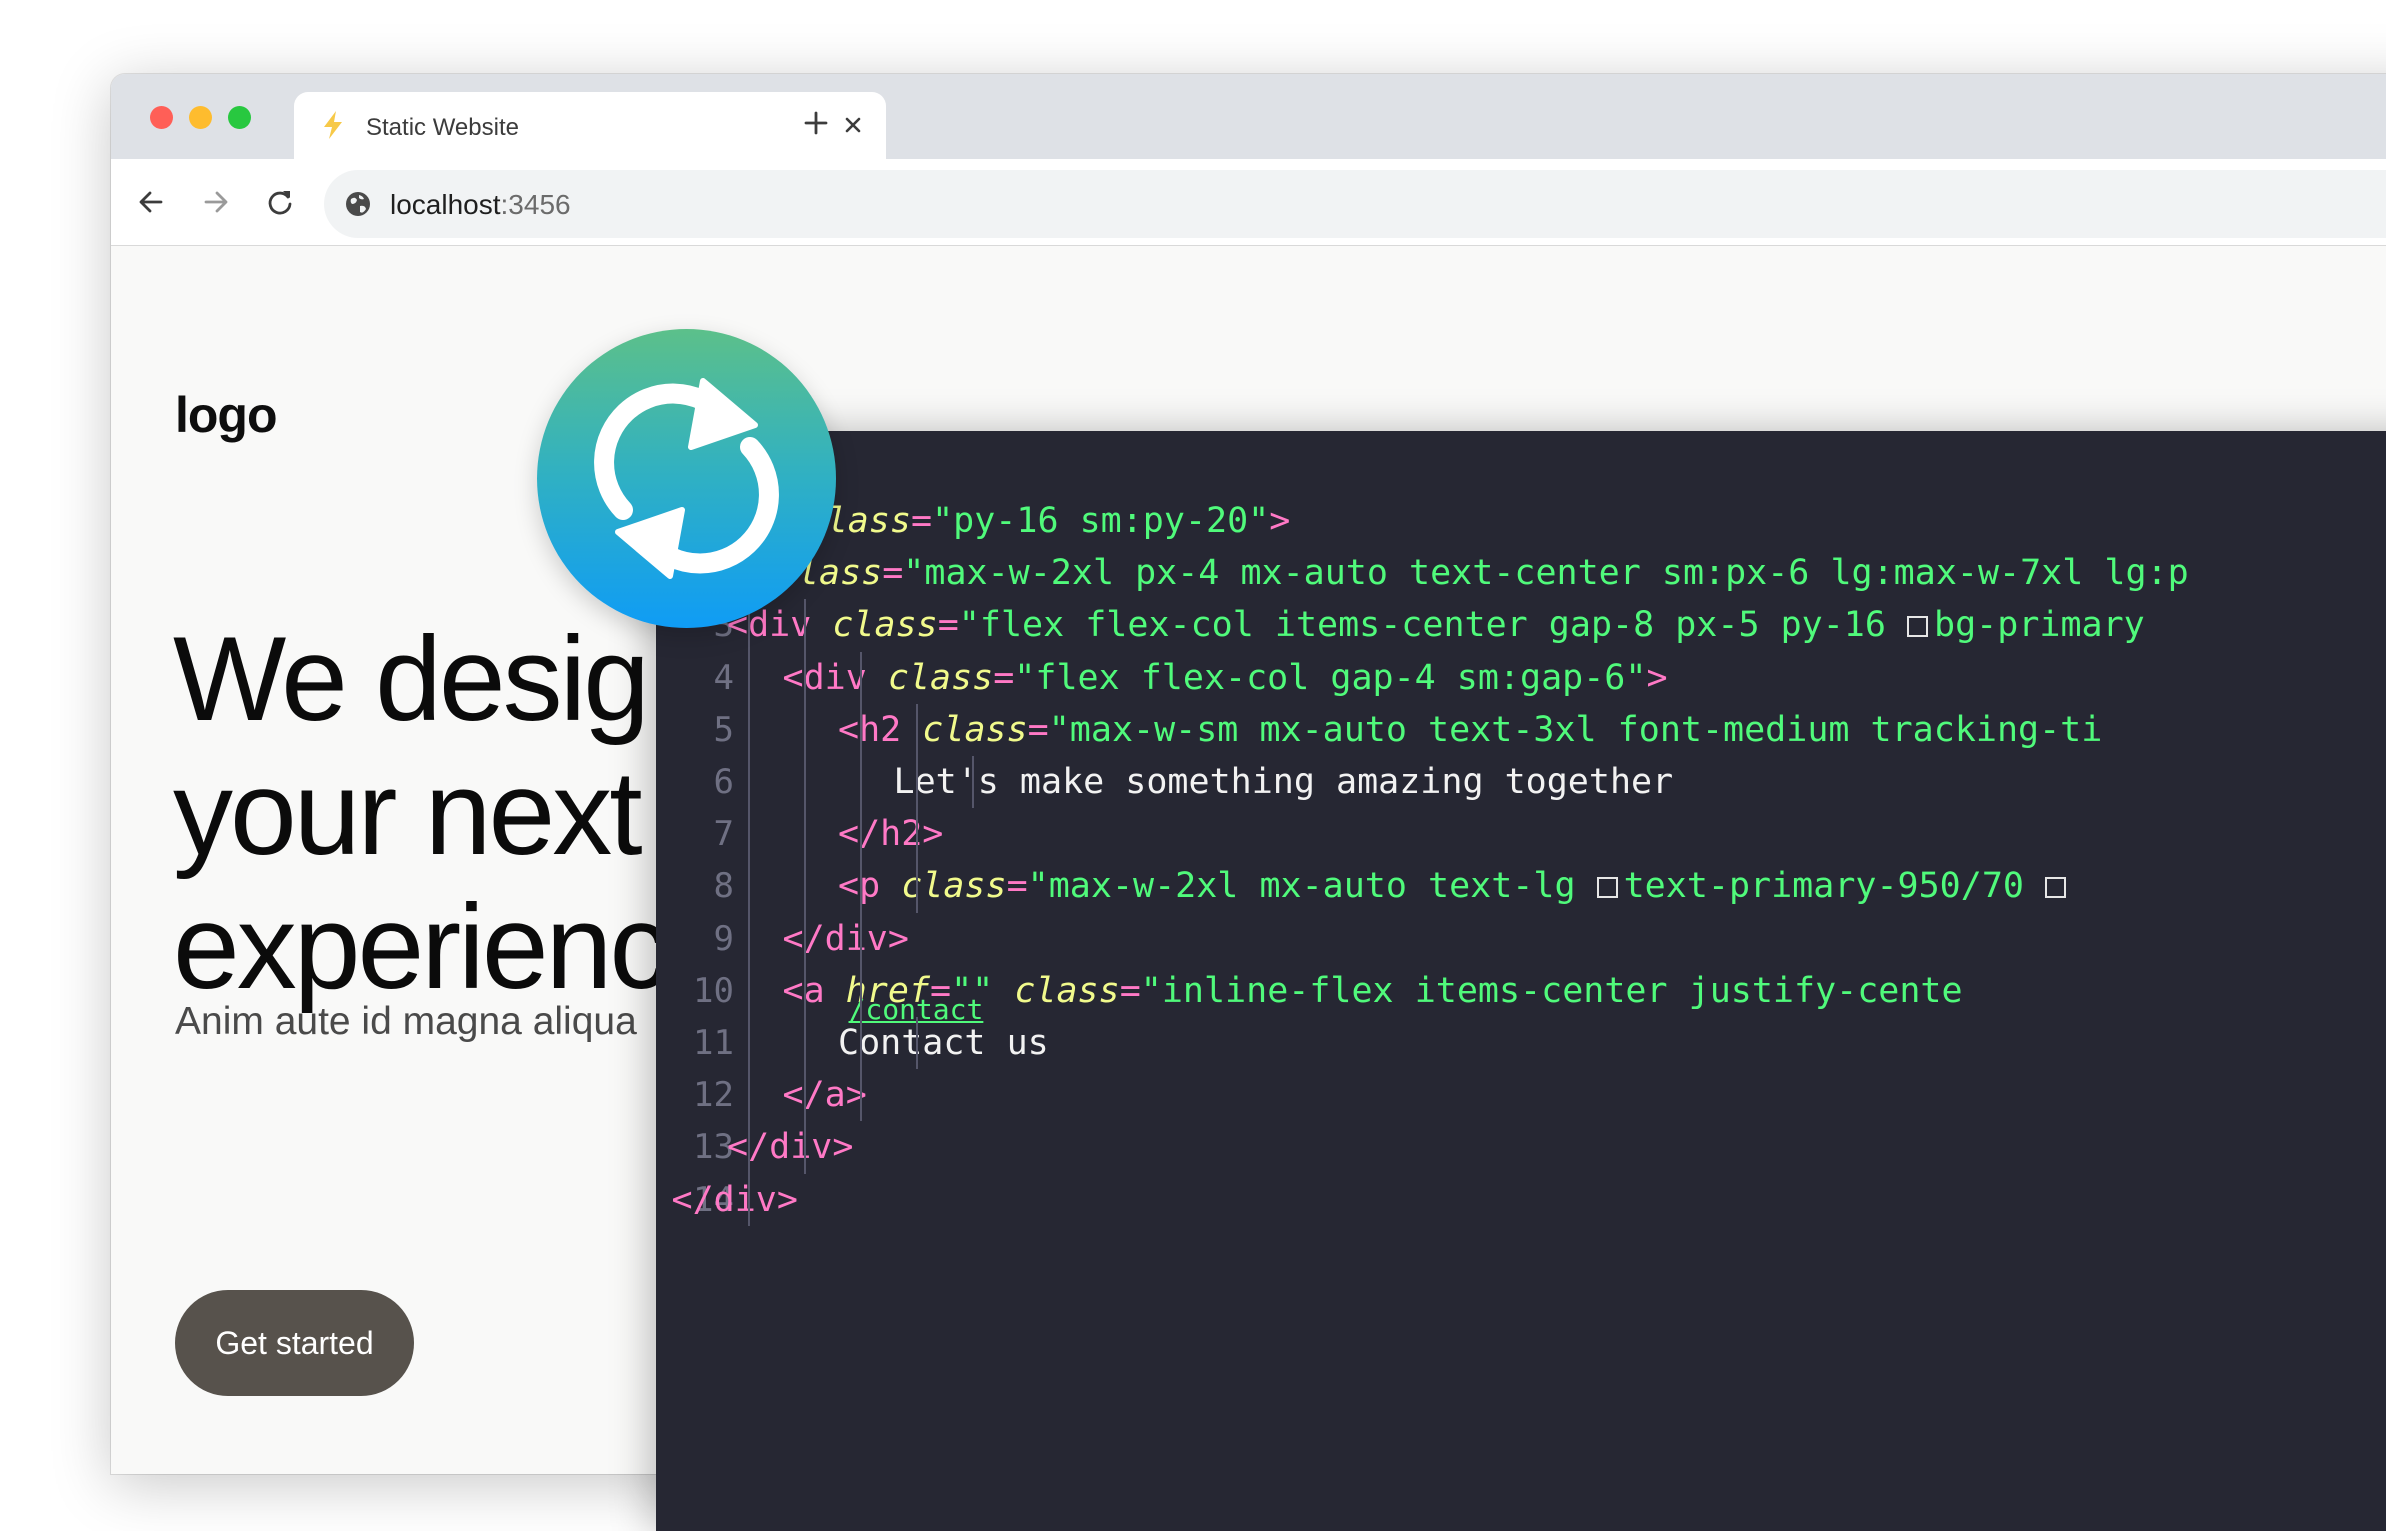  I want to click on code-text: Contact us, so click(943, 1043).